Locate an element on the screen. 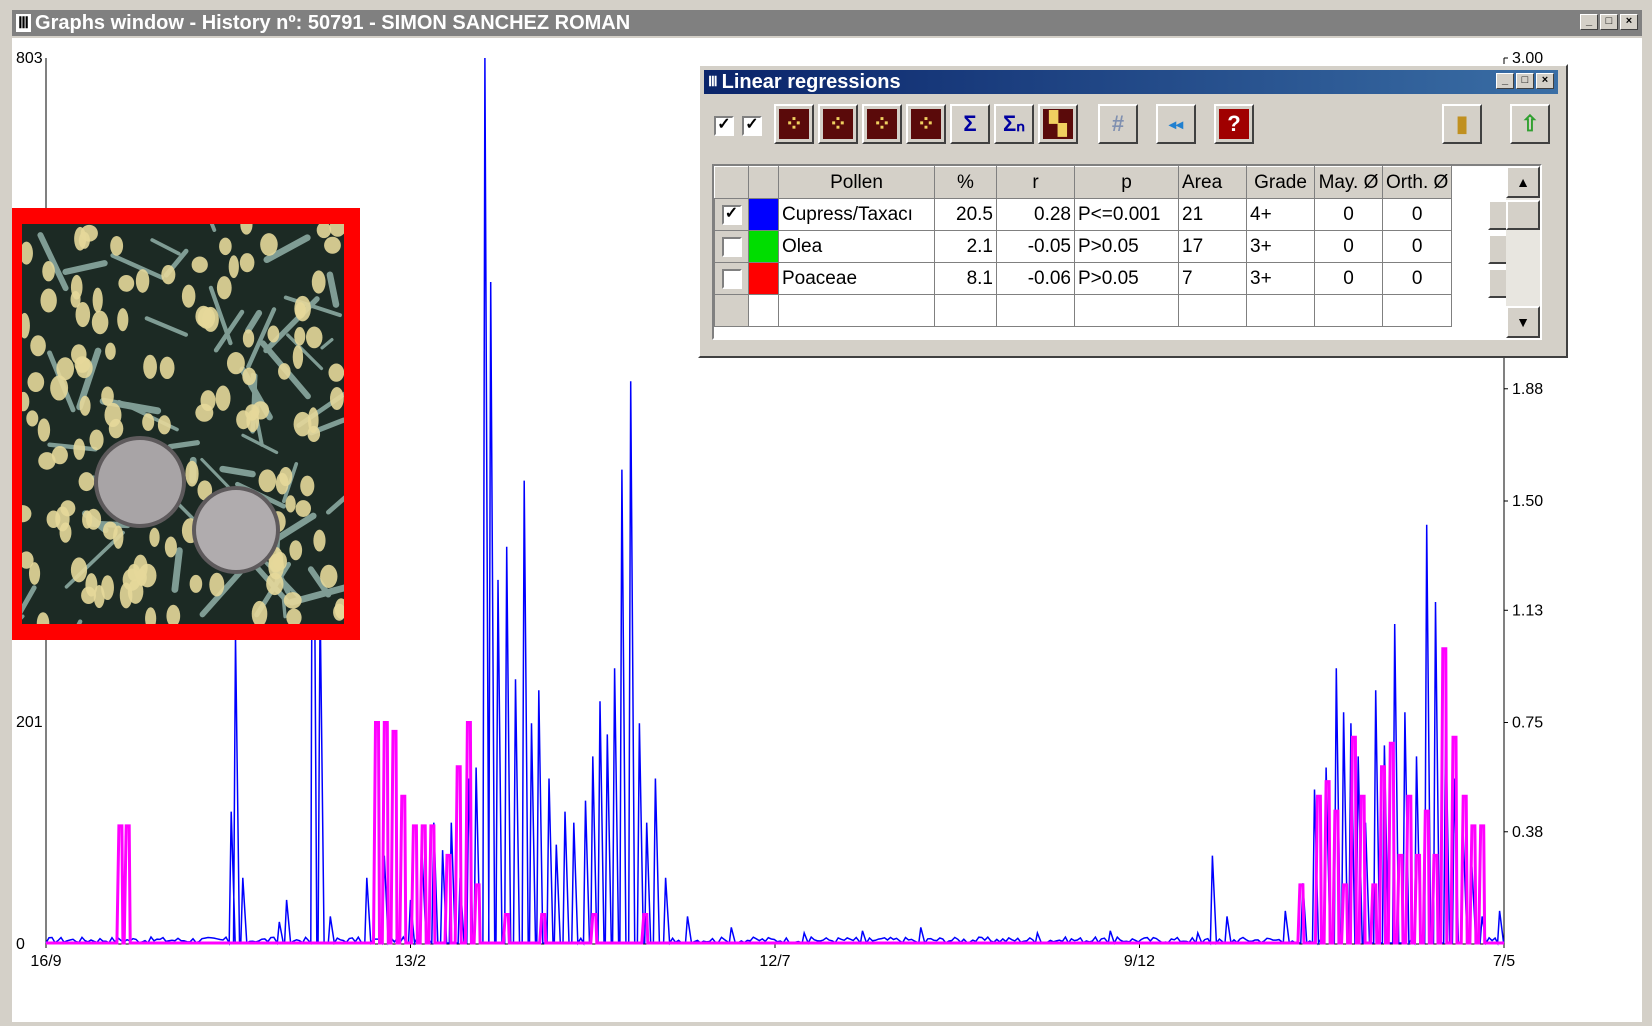 This screenshot has height=1026, width=1652. row-checkbox-cell: ✓ is located at coordinates (731, 214).